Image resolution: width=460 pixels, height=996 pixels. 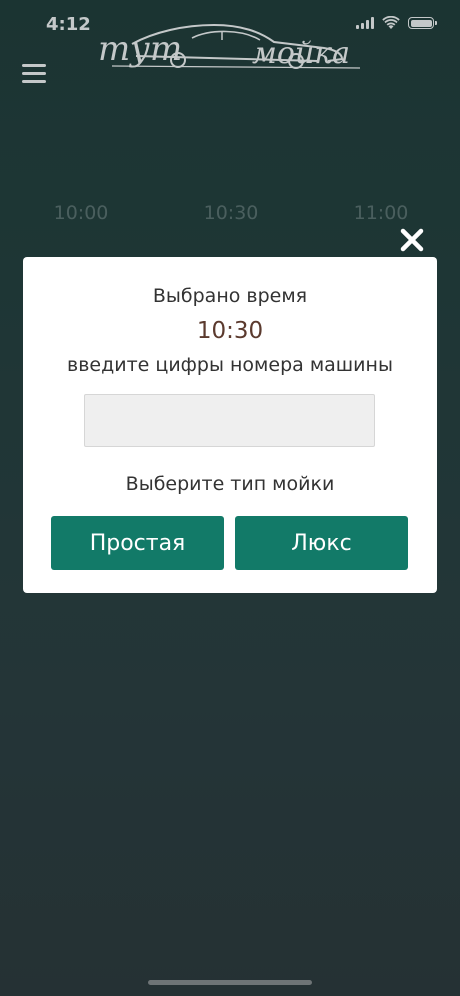 What do you see at coordinates (230, 296) in the screenshot?
I see `modal-title: Выбрано время` at bounding box center [230, 296].